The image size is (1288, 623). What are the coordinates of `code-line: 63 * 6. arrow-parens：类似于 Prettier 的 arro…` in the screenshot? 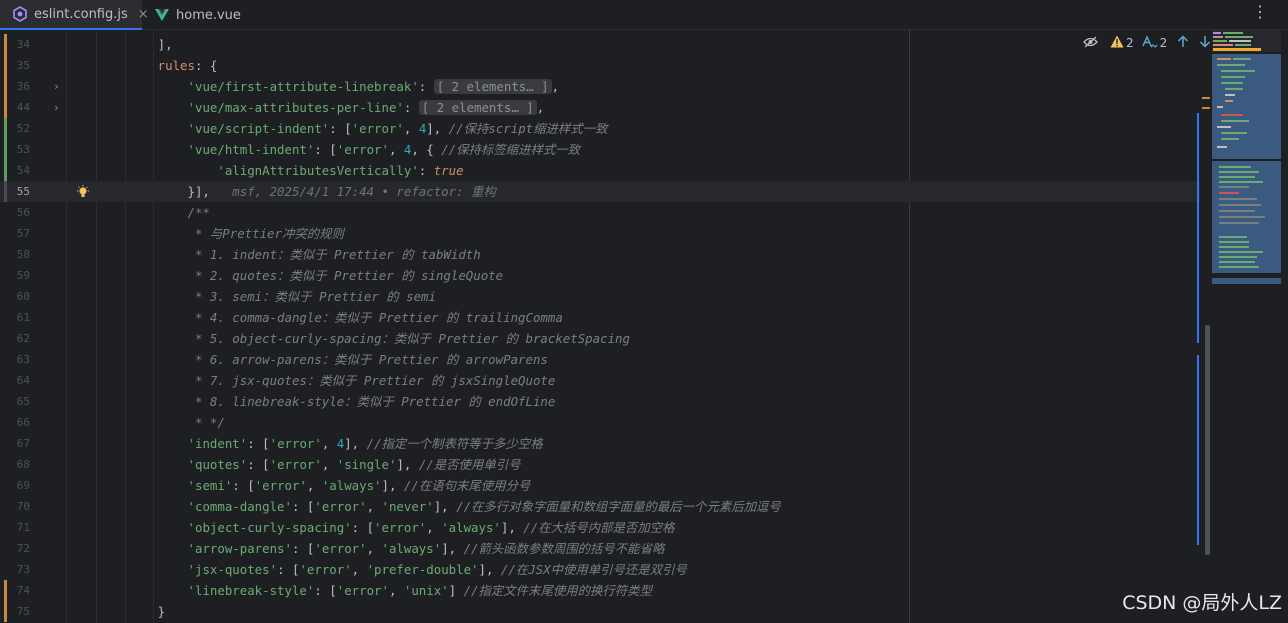 It's located at (600, 359).